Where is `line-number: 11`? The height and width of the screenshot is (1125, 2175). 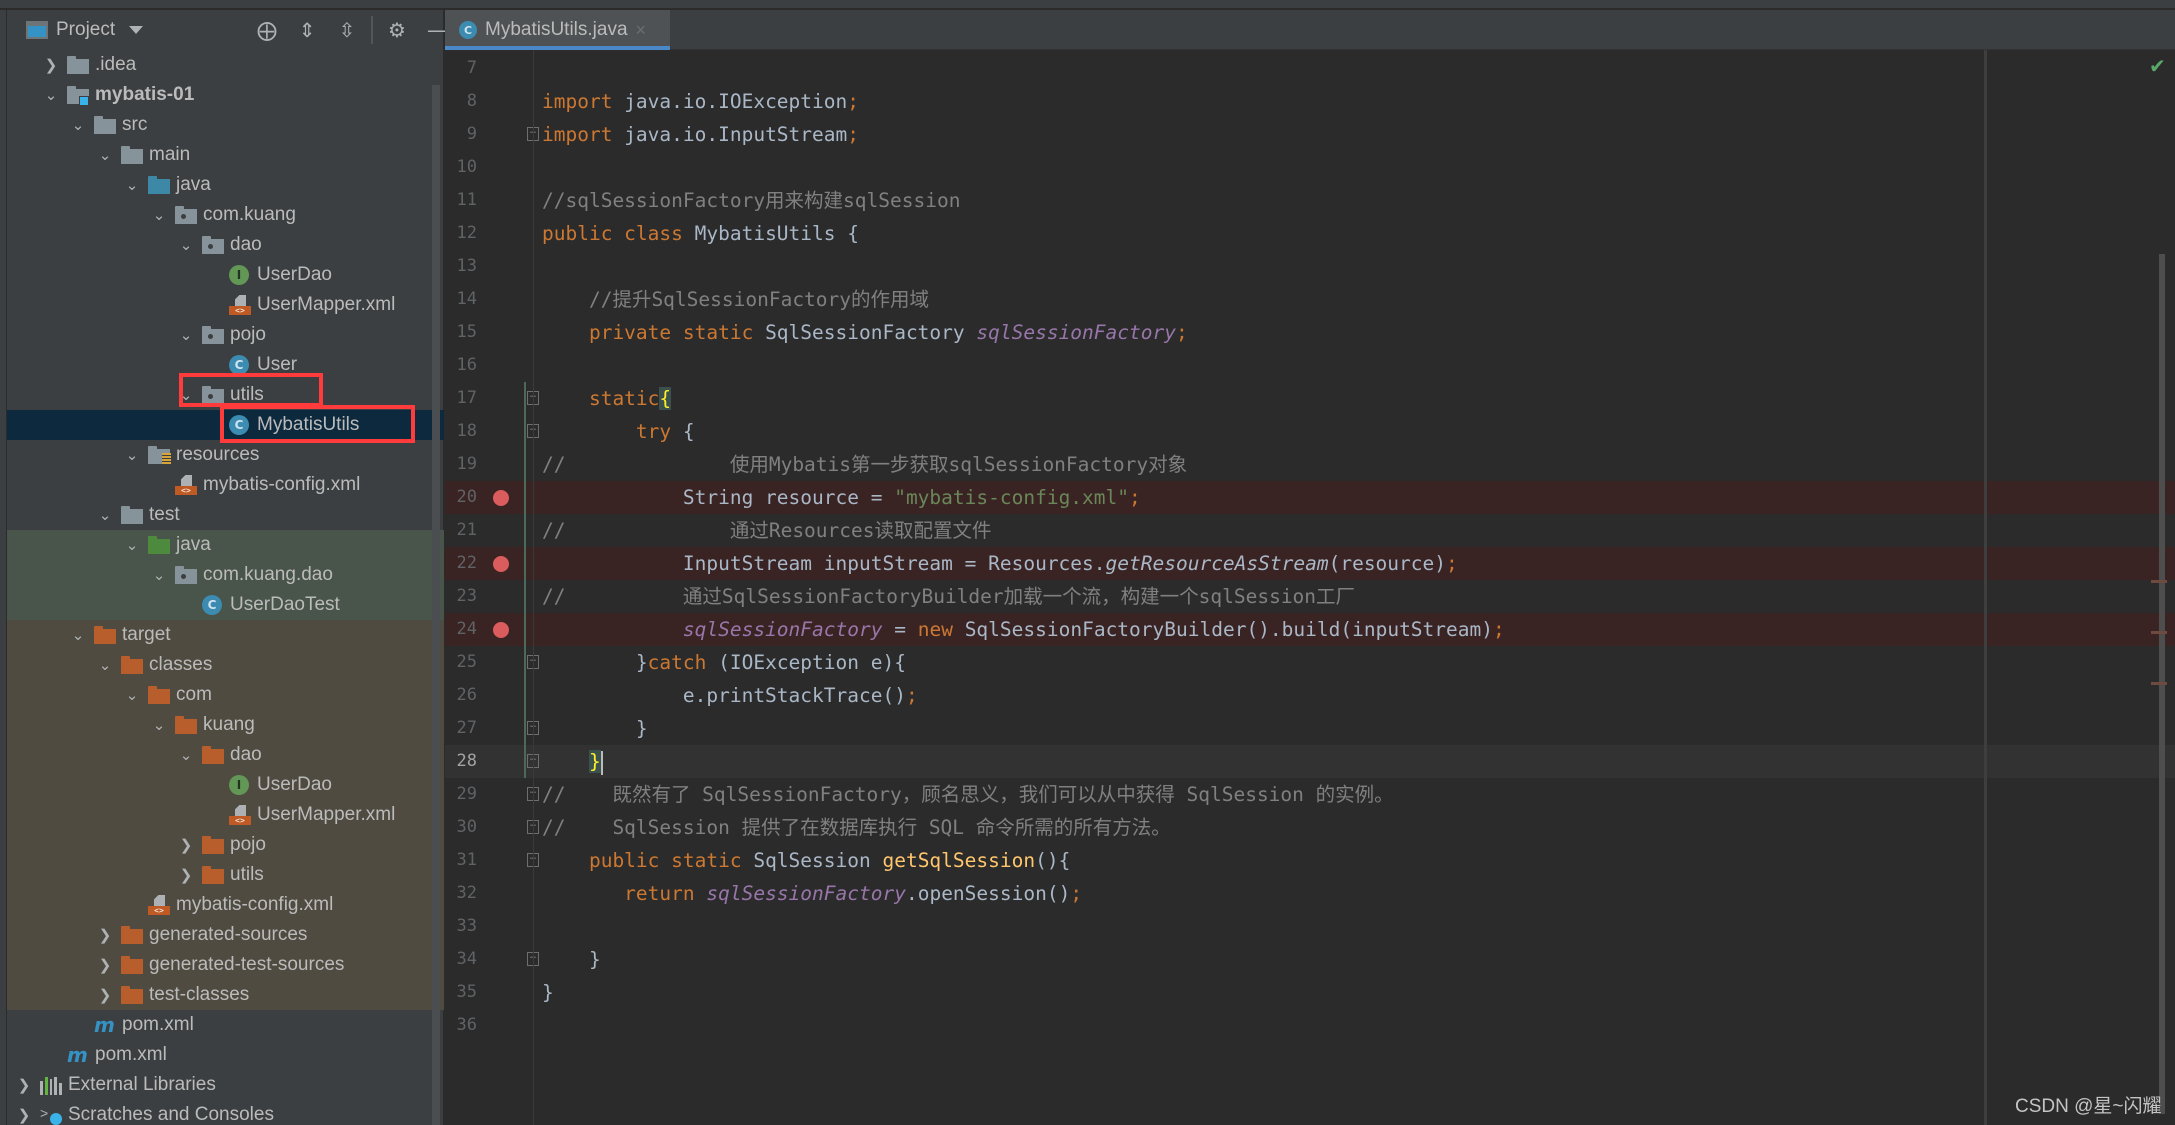
line-number: 11 is located at coordinates (461, 200).